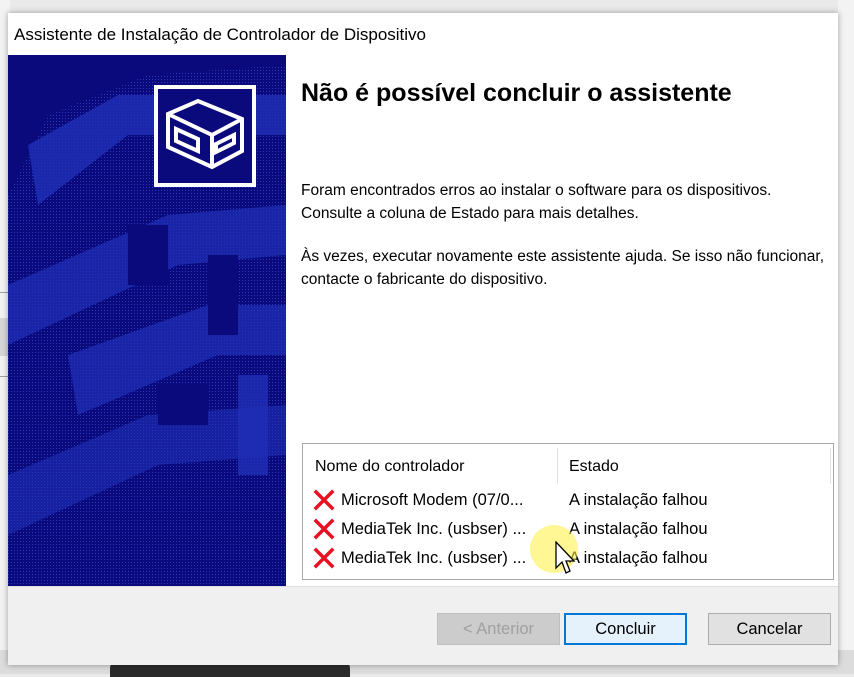 The height and width of the screenshot is (677, 854). What do you see at coordinates (205, 136) in the screenshot?
I see `device-driver-icon` at bounding box center [205, 136].